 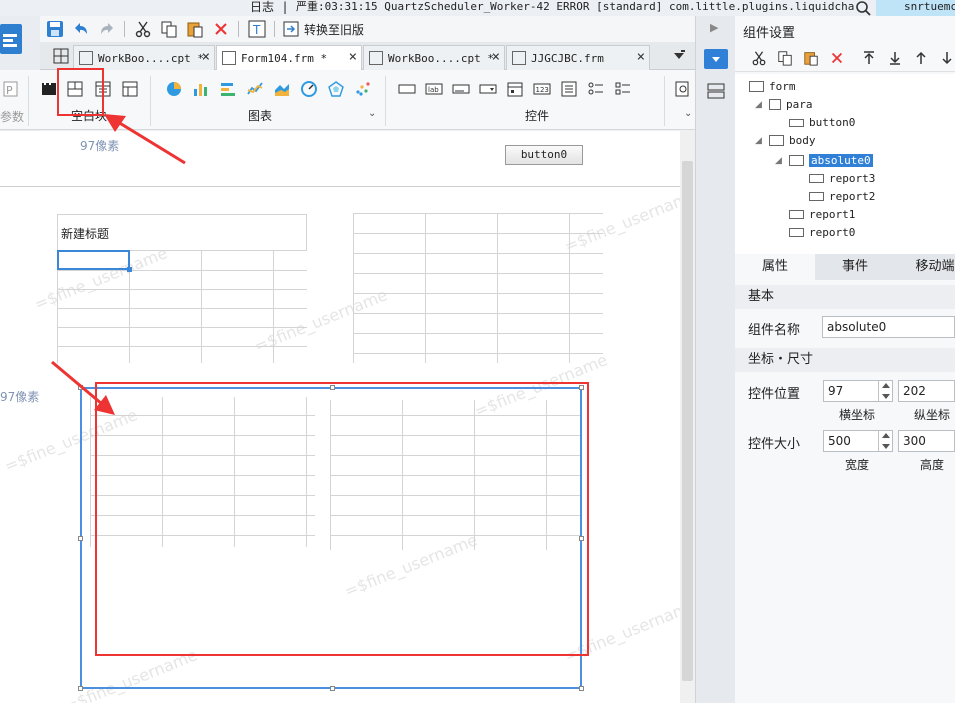 What do you see at coordinates (864, 8) in the screenshot?
I see `search-icon` at bounding box center [864, 8].